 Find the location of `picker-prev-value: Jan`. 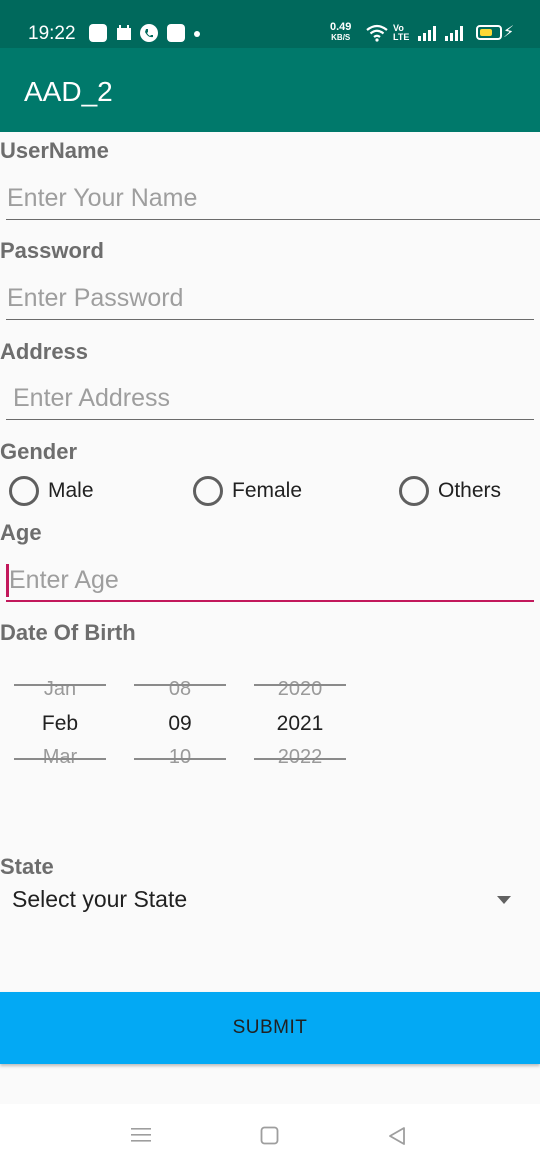

picker-prev-value: Jan is located at coordinates (60, 689).